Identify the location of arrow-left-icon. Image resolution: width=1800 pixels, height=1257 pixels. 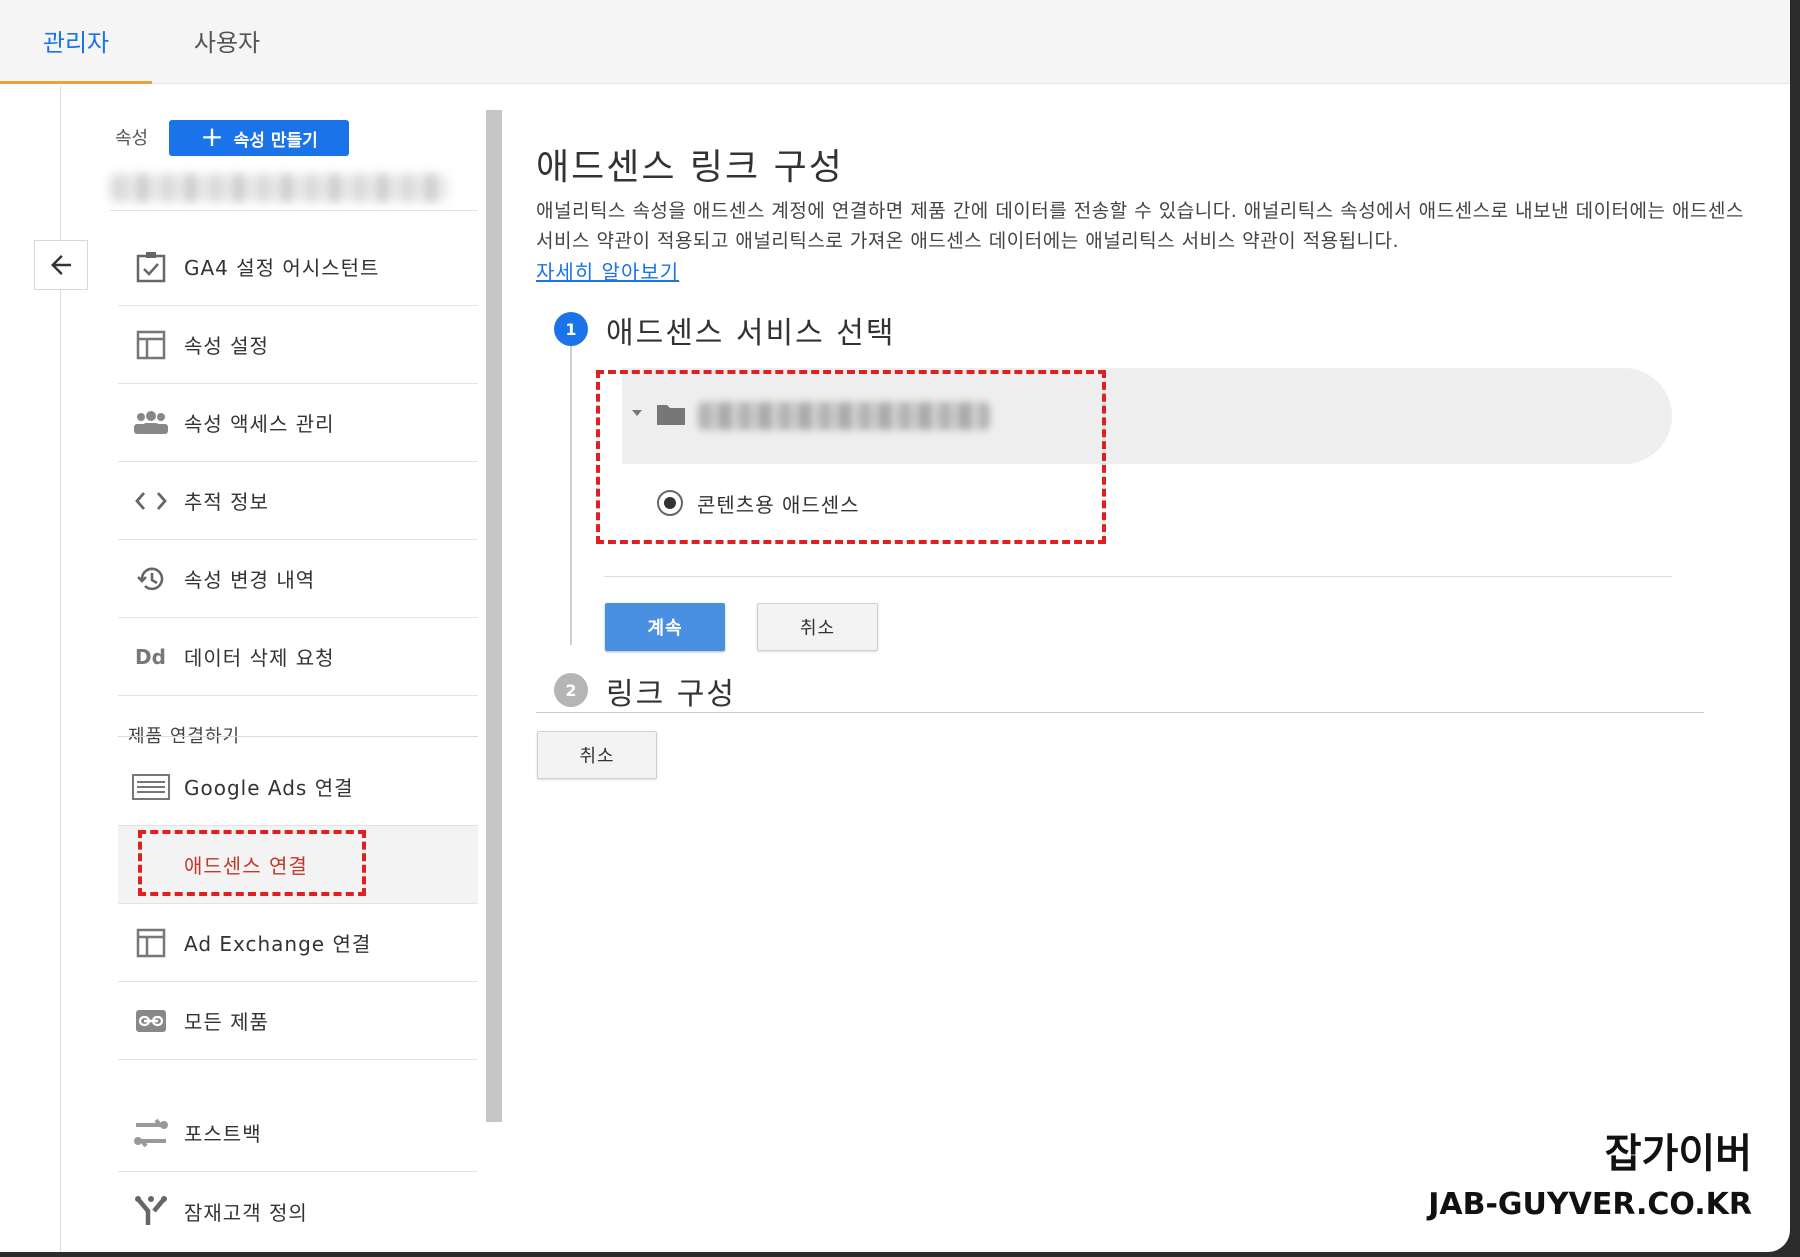
(61, 265).